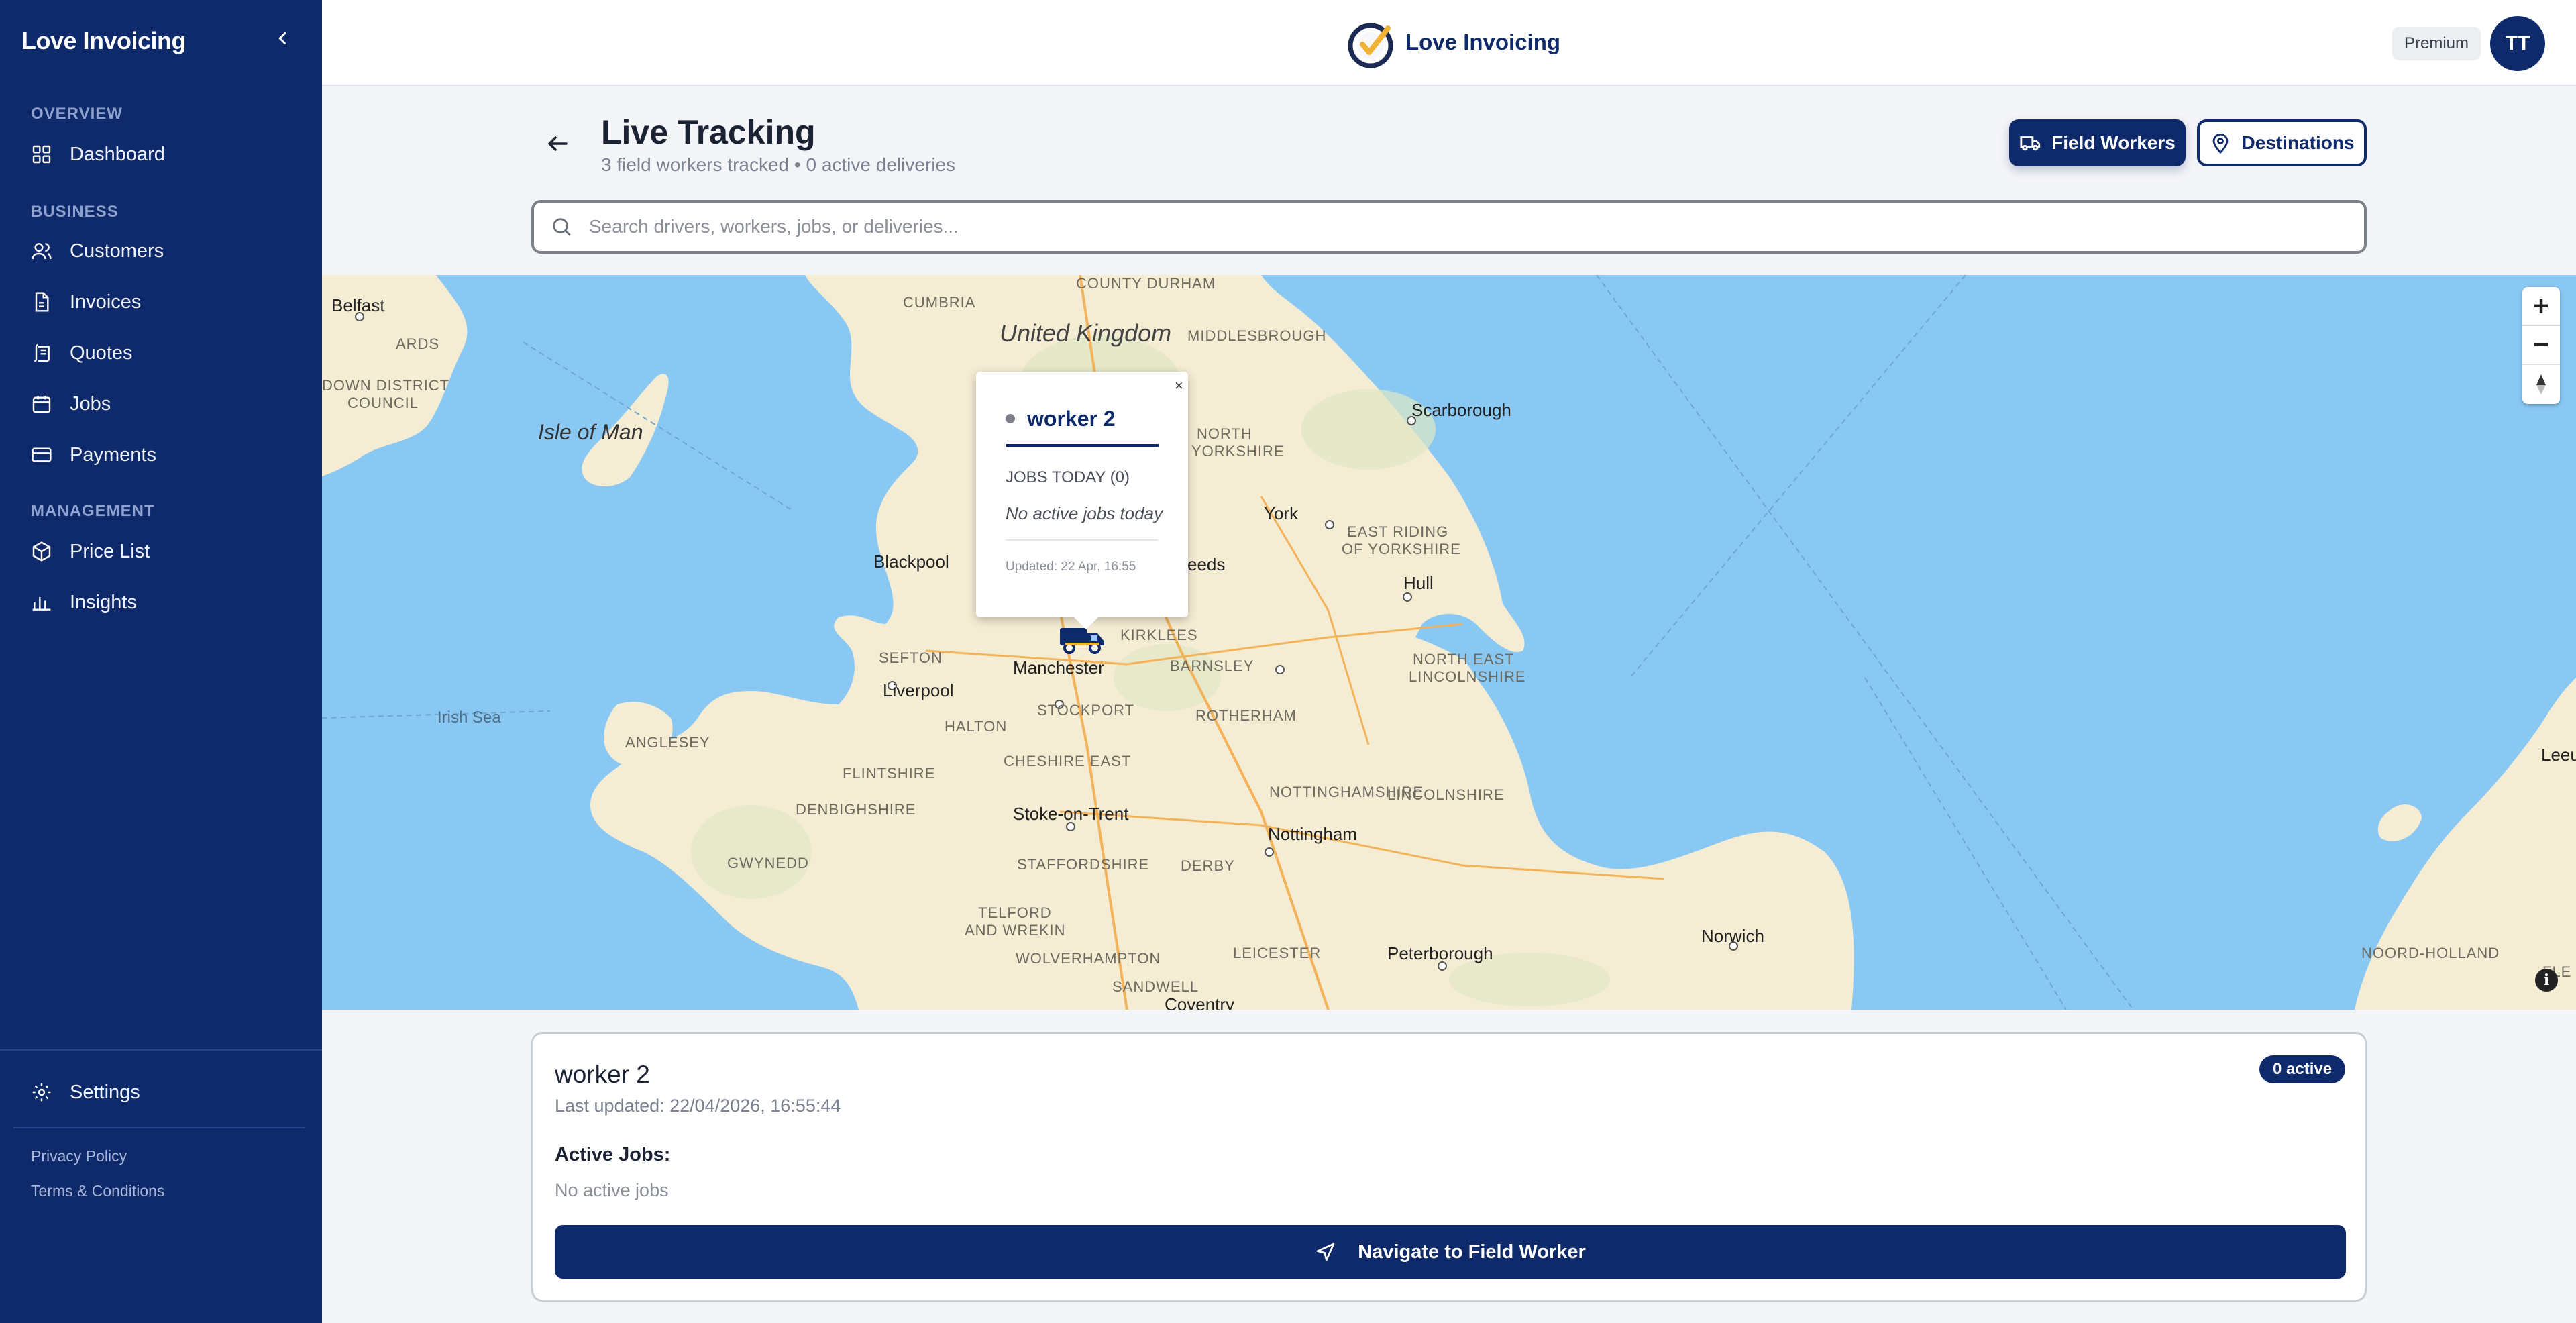  I want to click on map-label: Belfast, so click(358, 305).